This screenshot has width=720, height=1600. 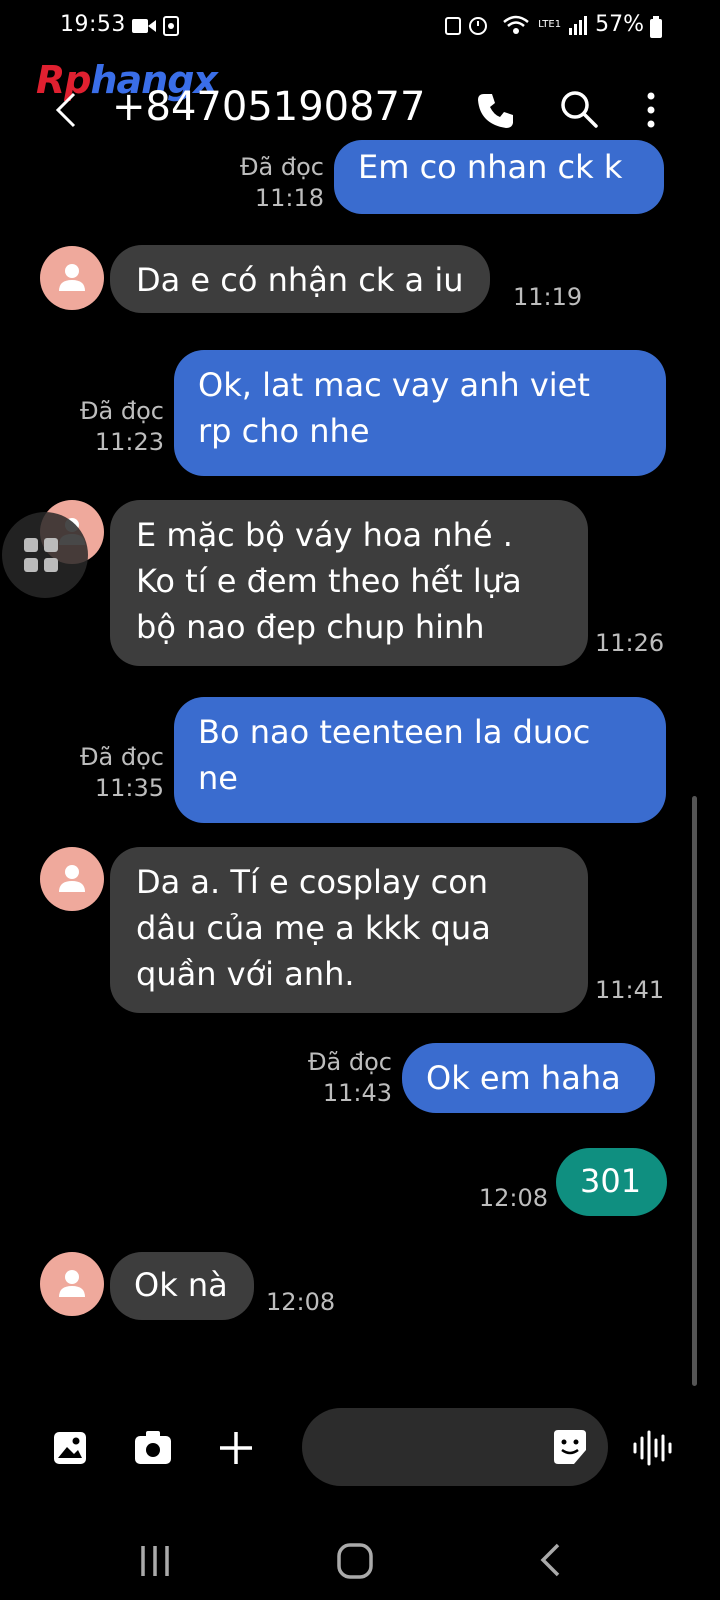 What do you see at coordinates (496, 110) in the screenshot?
I see `call-icon` at bounding box center [496, 110].